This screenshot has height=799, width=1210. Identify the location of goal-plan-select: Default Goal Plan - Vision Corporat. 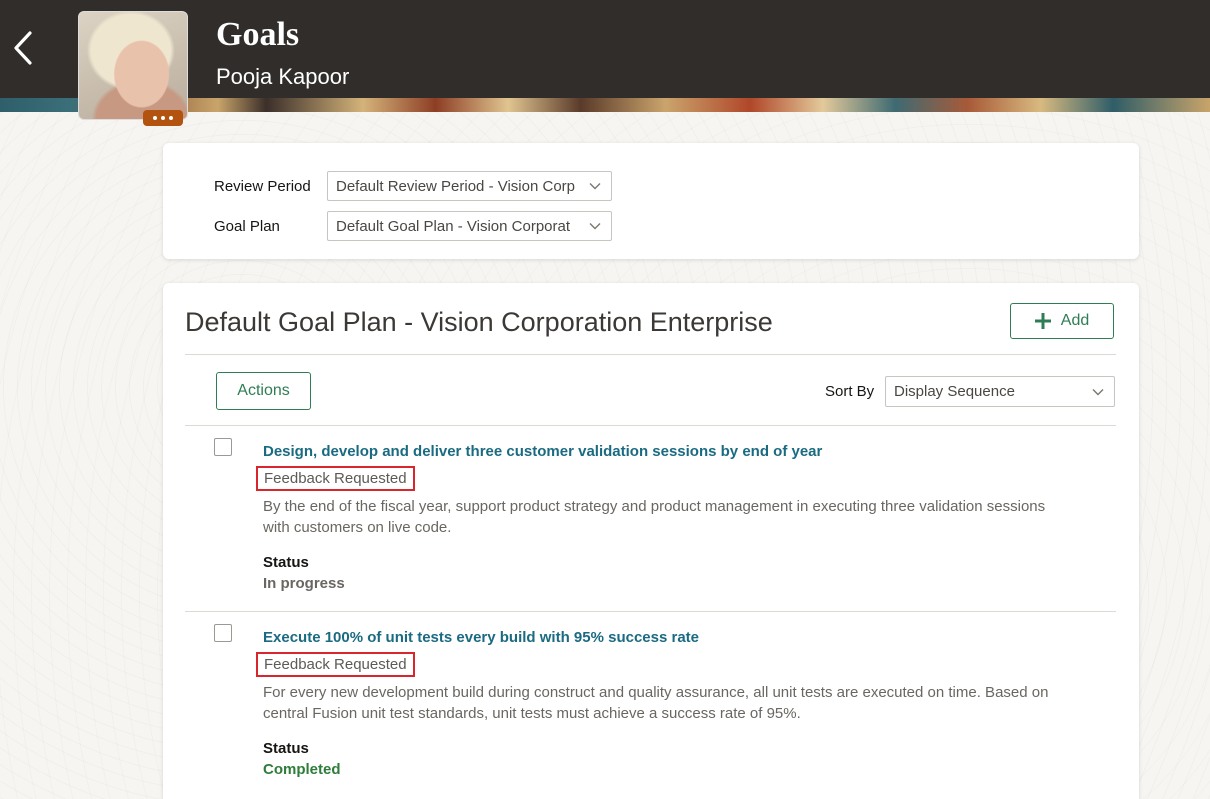
(469, 226).